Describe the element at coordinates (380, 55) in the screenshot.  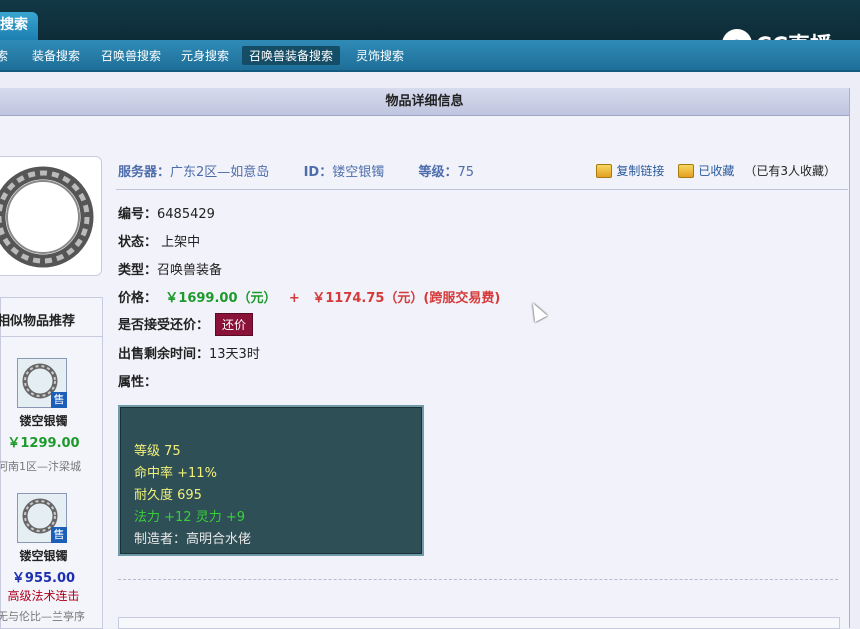
I see `nav-item-lingshi: 灵饰搜索` at that location.